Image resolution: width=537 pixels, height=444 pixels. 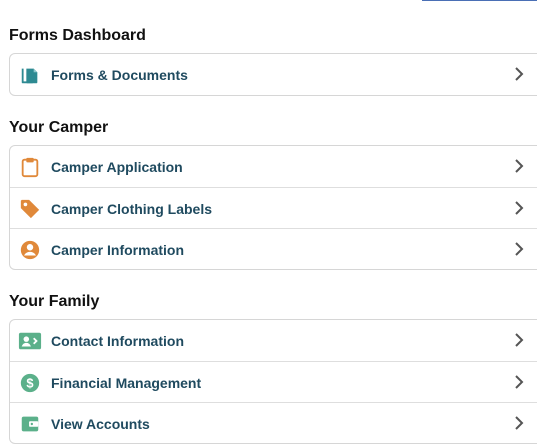 I want to click on section-title-your-family: Your Family, so click(x=54, y=301).